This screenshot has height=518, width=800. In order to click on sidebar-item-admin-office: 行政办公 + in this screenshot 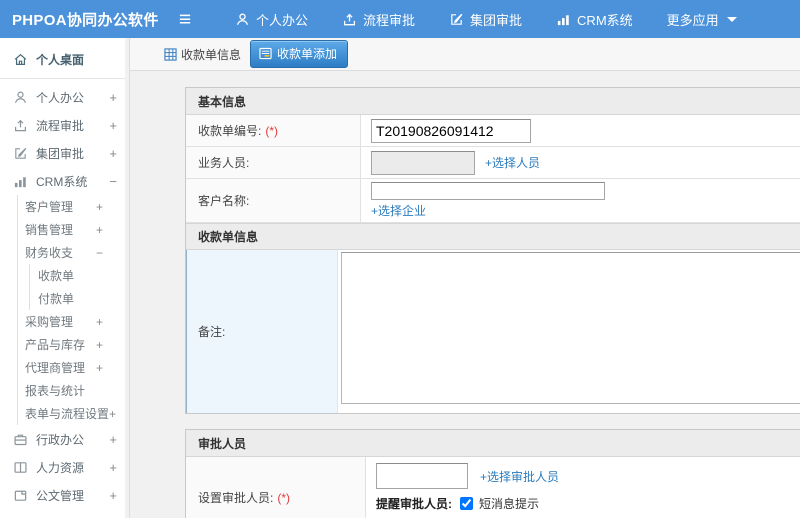, I will do `click(64, 439)`.